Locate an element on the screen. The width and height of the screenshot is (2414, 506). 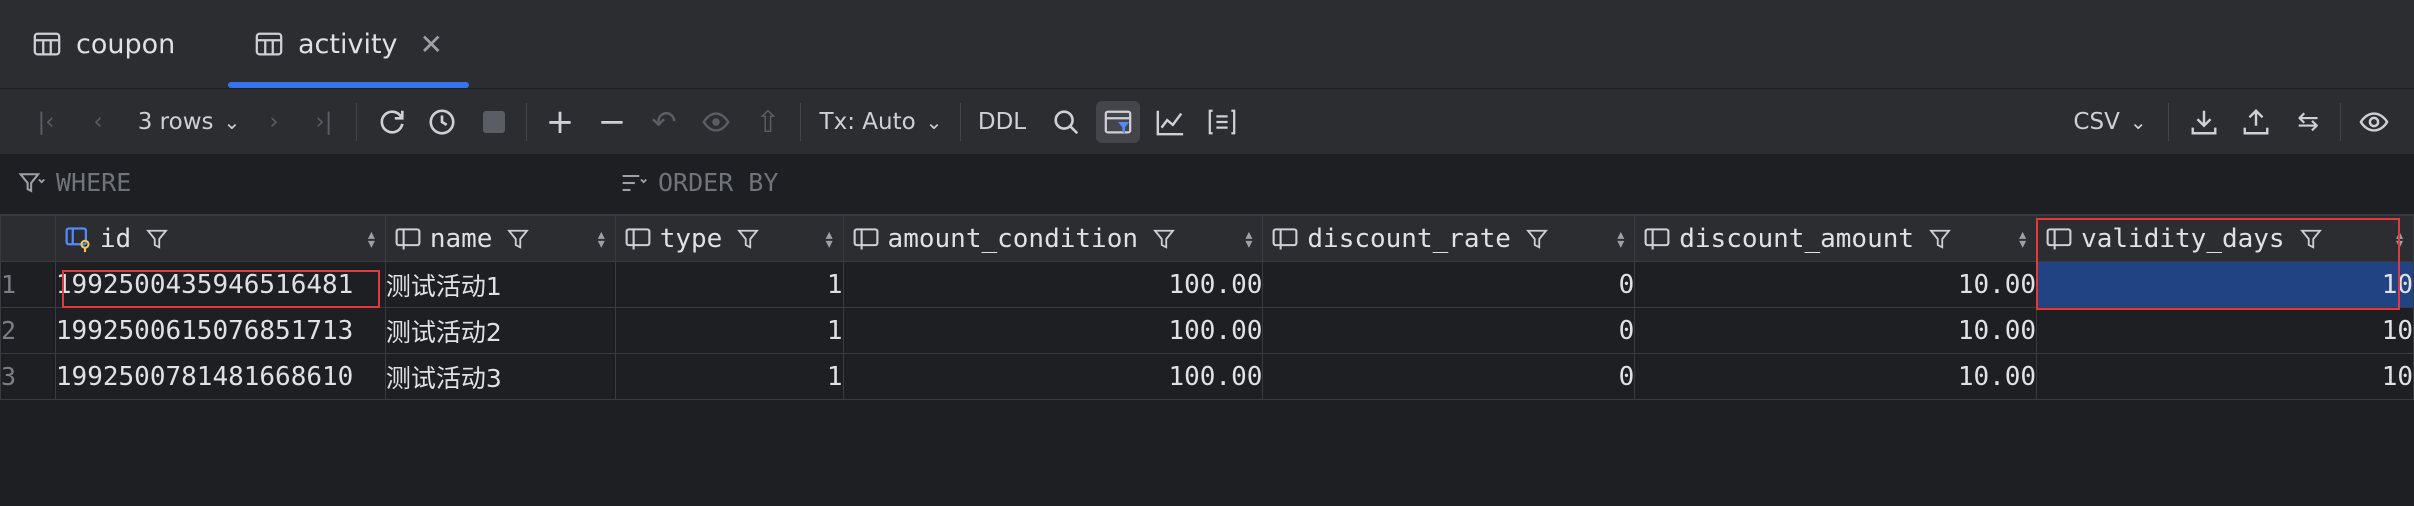
tab-activity: activity ✕ is located at coordinates (348, 44).